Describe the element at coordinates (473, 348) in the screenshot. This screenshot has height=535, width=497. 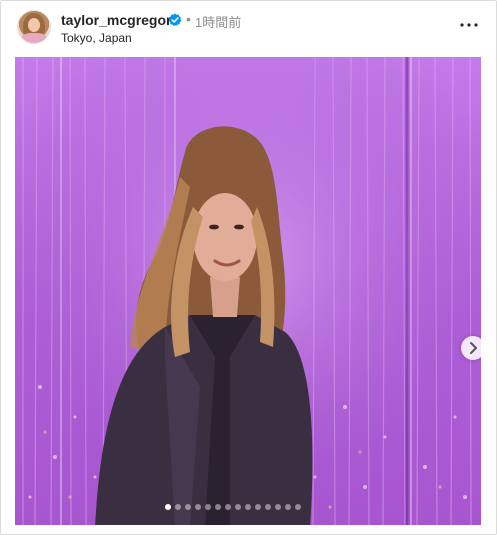
I see `chevron-right-icon` at that location.